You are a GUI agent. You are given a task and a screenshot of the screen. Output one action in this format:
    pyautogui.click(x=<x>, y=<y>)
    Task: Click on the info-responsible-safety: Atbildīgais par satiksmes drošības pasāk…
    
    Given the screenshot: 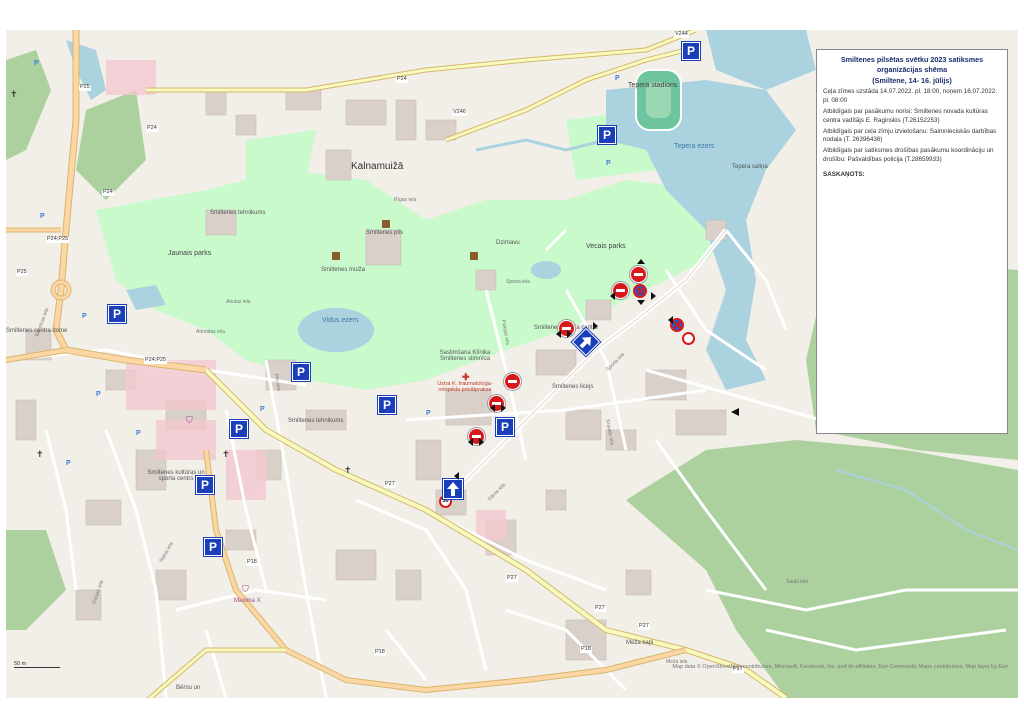 What is the action you would take?
    pyautogui.click(x=908, y=155)
    